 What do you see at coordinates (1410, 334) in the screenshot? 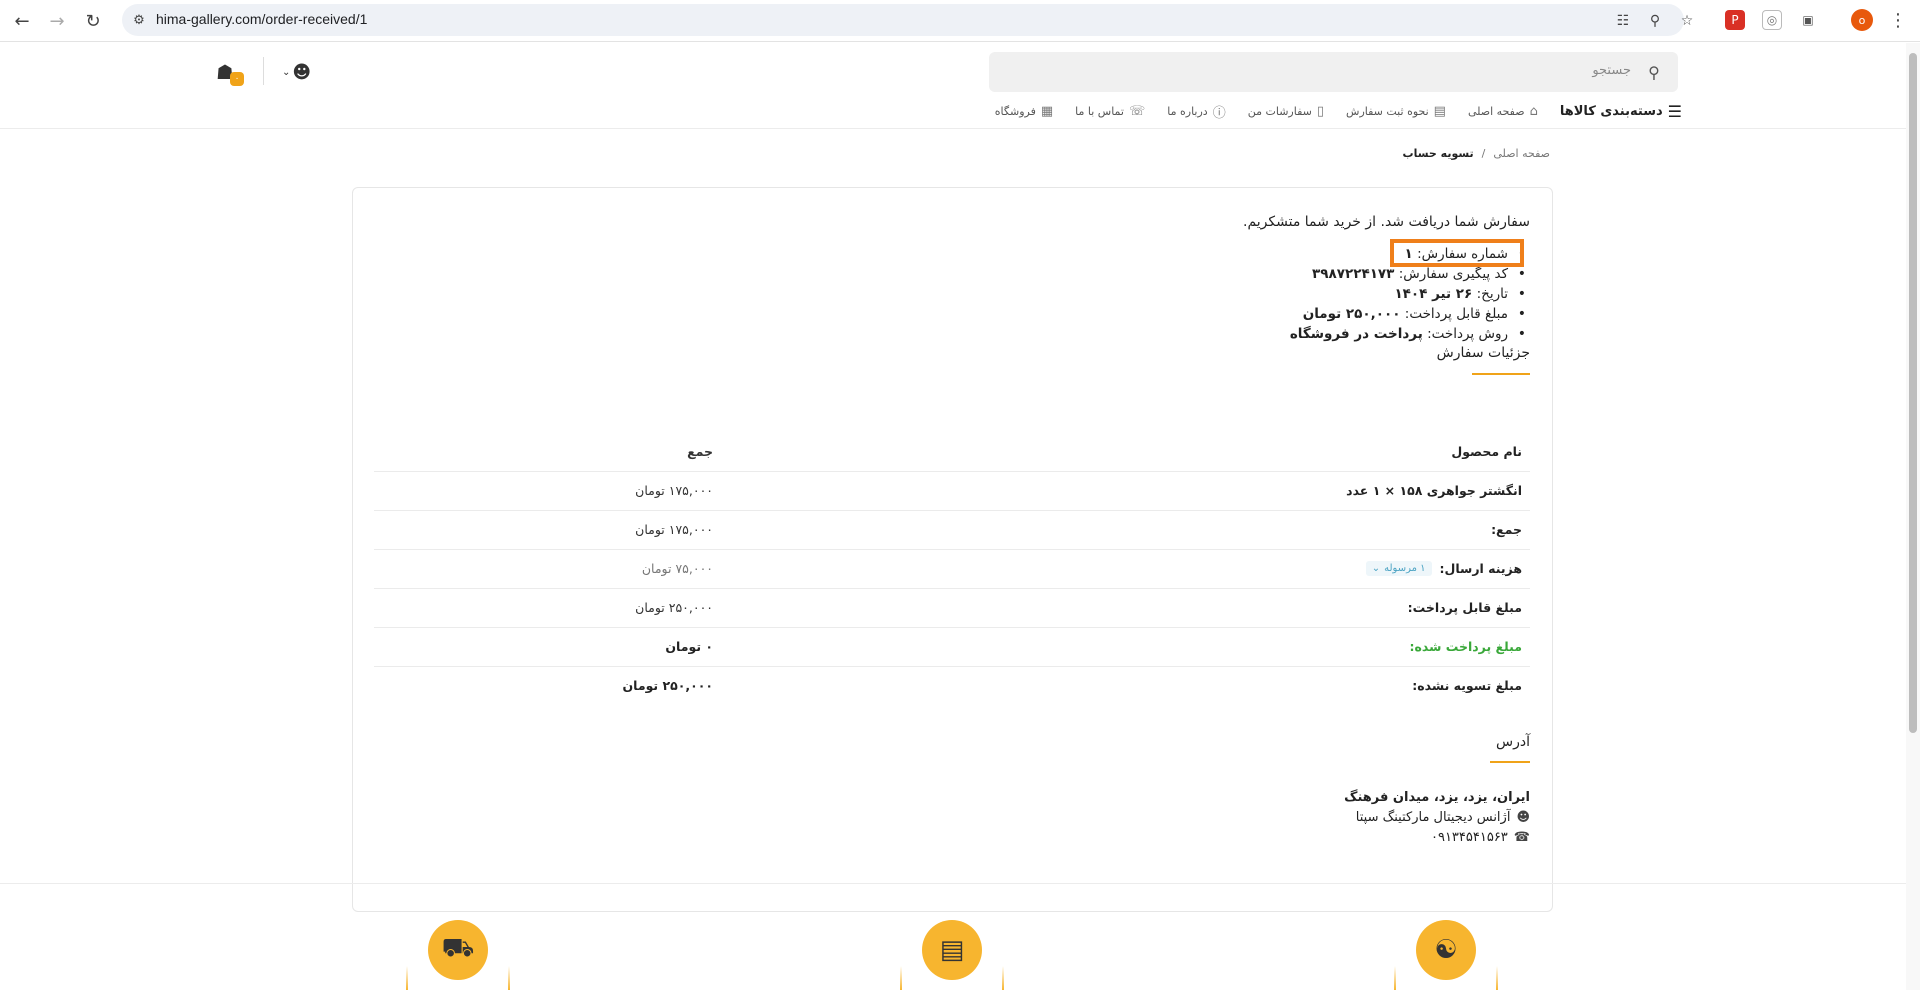
I see `overview-payment-method: روش پرداخت: پرداخت در فروشگاه` at bounding box center [1410, 334].